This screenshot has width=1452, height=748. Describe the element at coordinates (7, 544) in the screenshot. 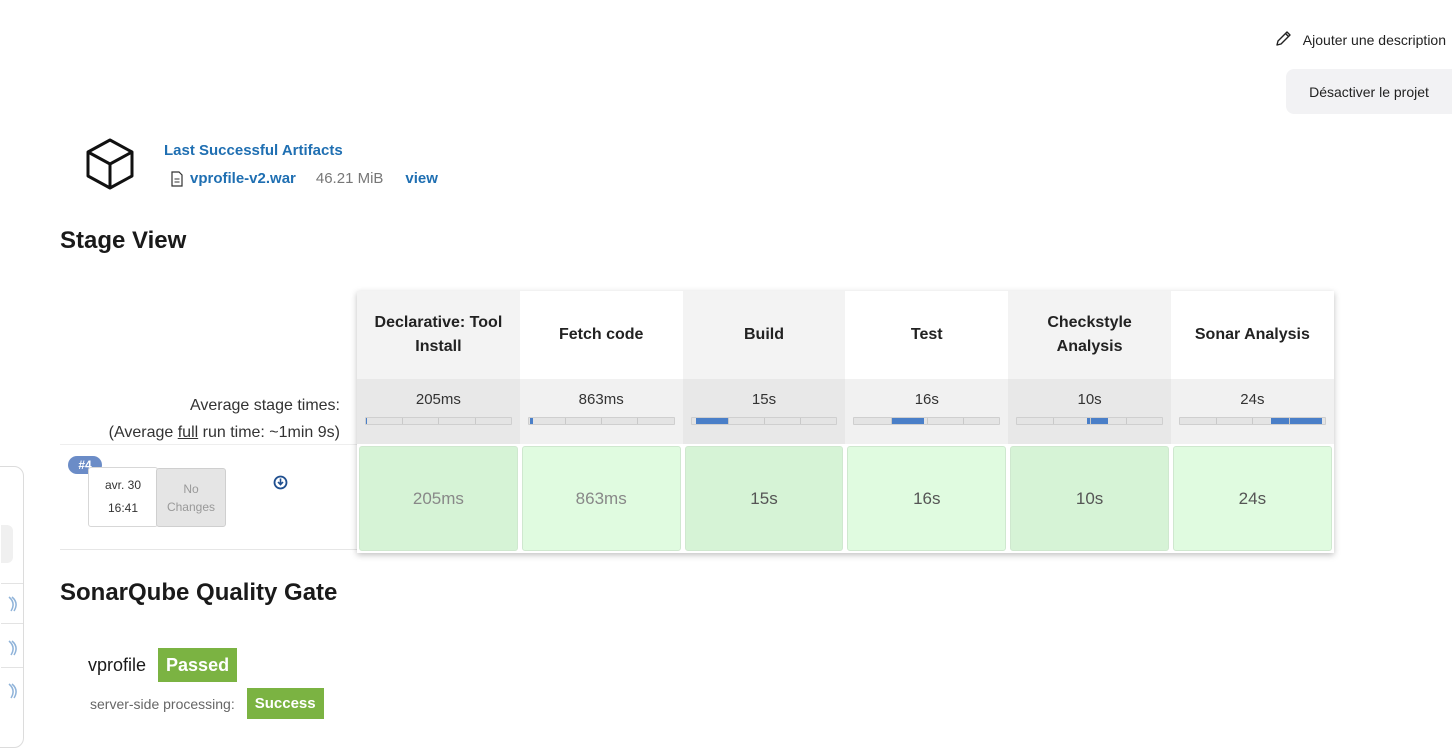

I see `build-history-search` at that location.